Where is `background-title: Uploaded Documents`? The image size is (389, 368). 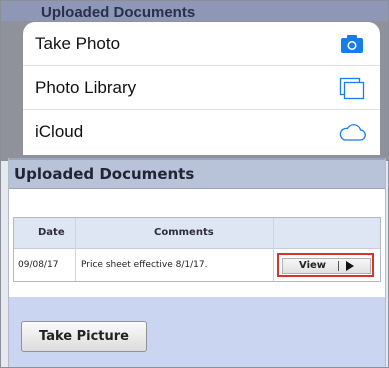
background-title: Uploaded Documents is located at coordinates (118, 12).